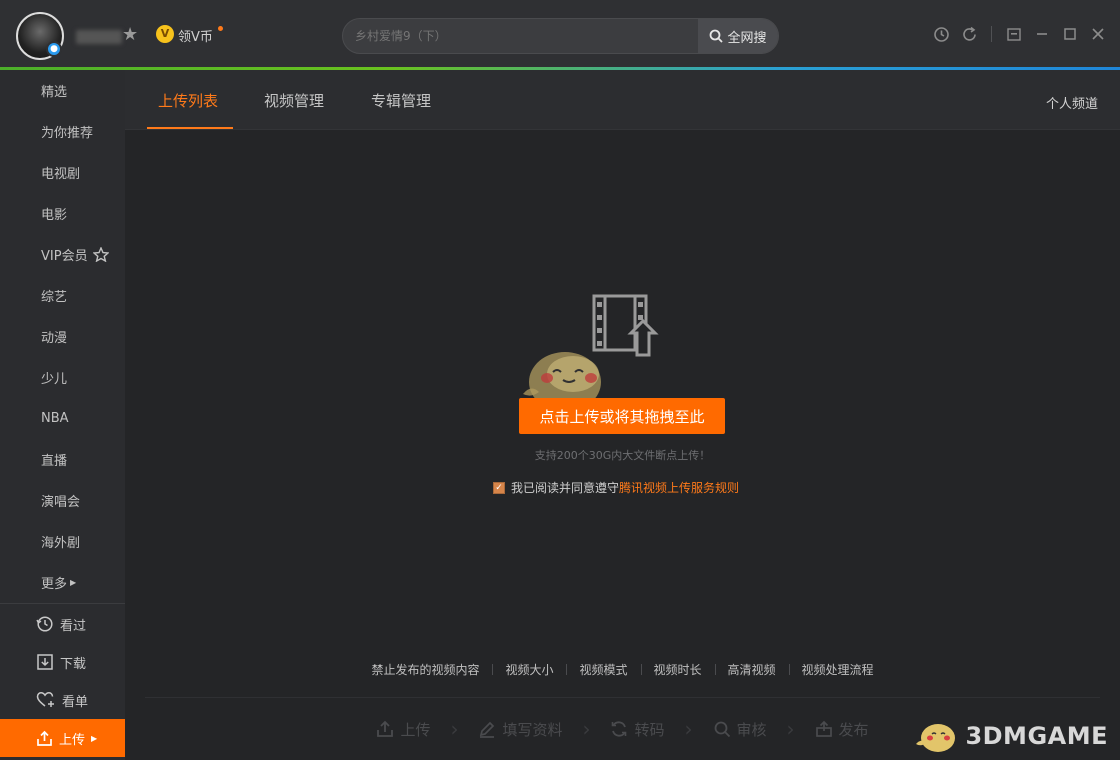 Image resolution: width=1120 pixels, height=760 pixels. I want to click on sidebar-item-upload: 上传 ▶, so click(62, 738).